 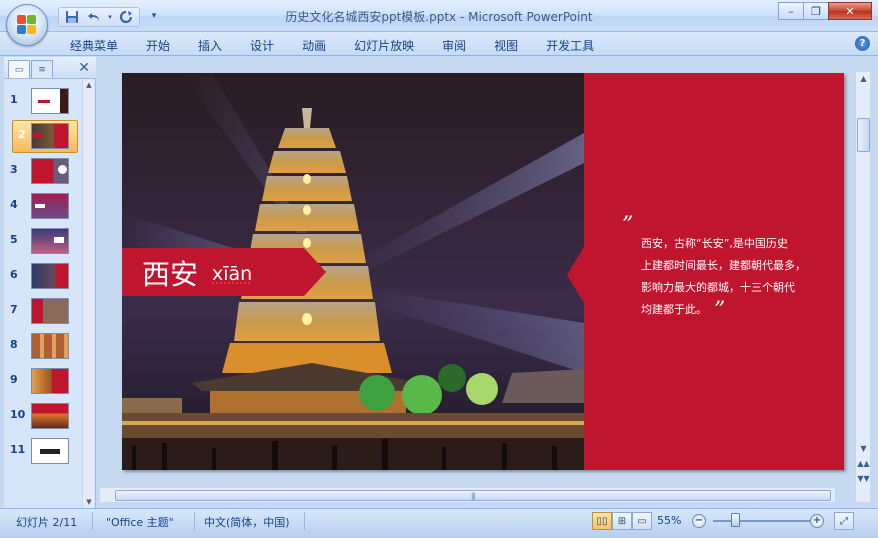 What do you see at coordinates (718, 287) in the screenshot?
I see `description-line-3: 影响力最大的都城，十三个朝代` at bounding box center [718, 287].